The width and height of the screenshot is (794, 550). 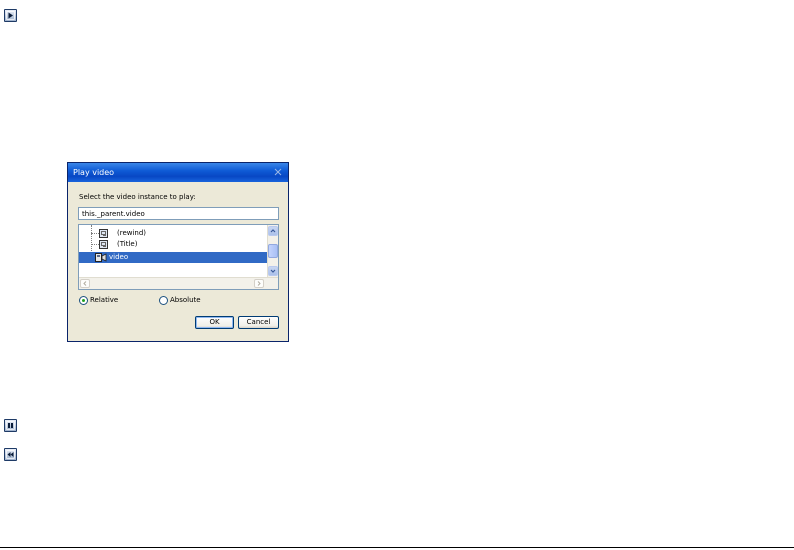 I want to click on rewind-button, so click(x=10, y=454).